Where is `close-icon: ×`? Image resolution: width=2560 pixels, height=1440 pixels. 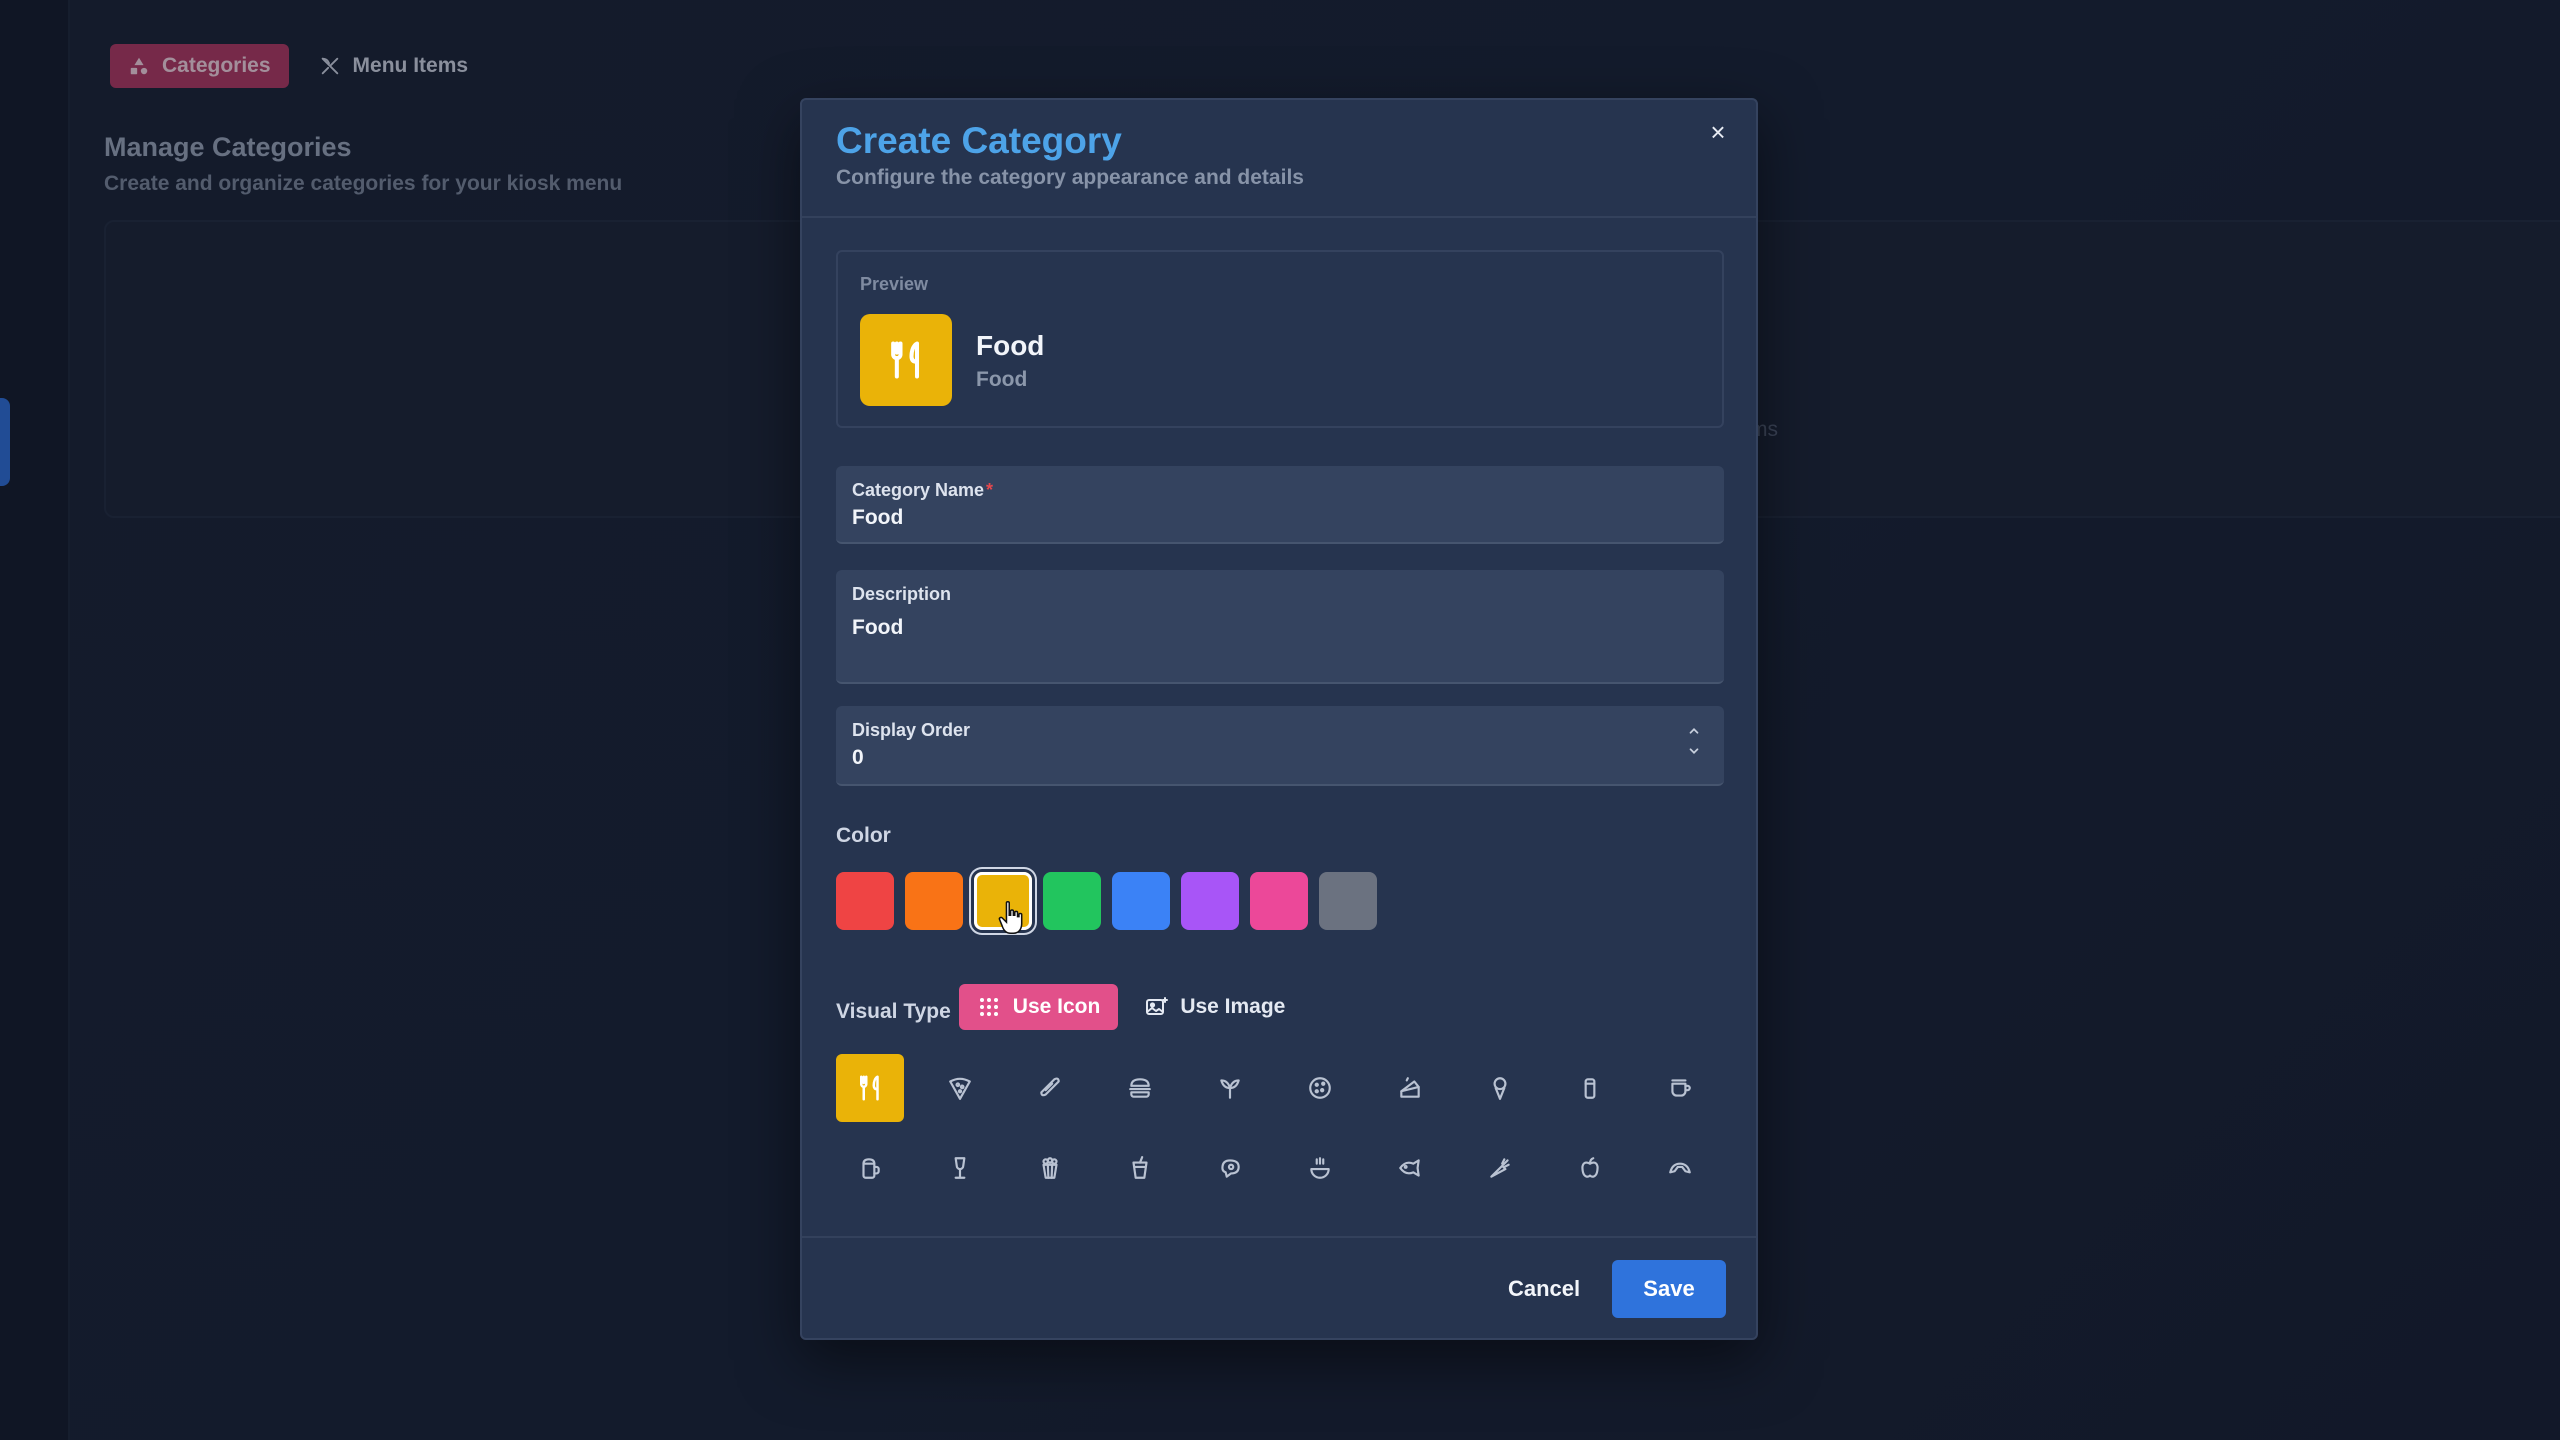 close-icon: × is located at coordinates (1718, 131).